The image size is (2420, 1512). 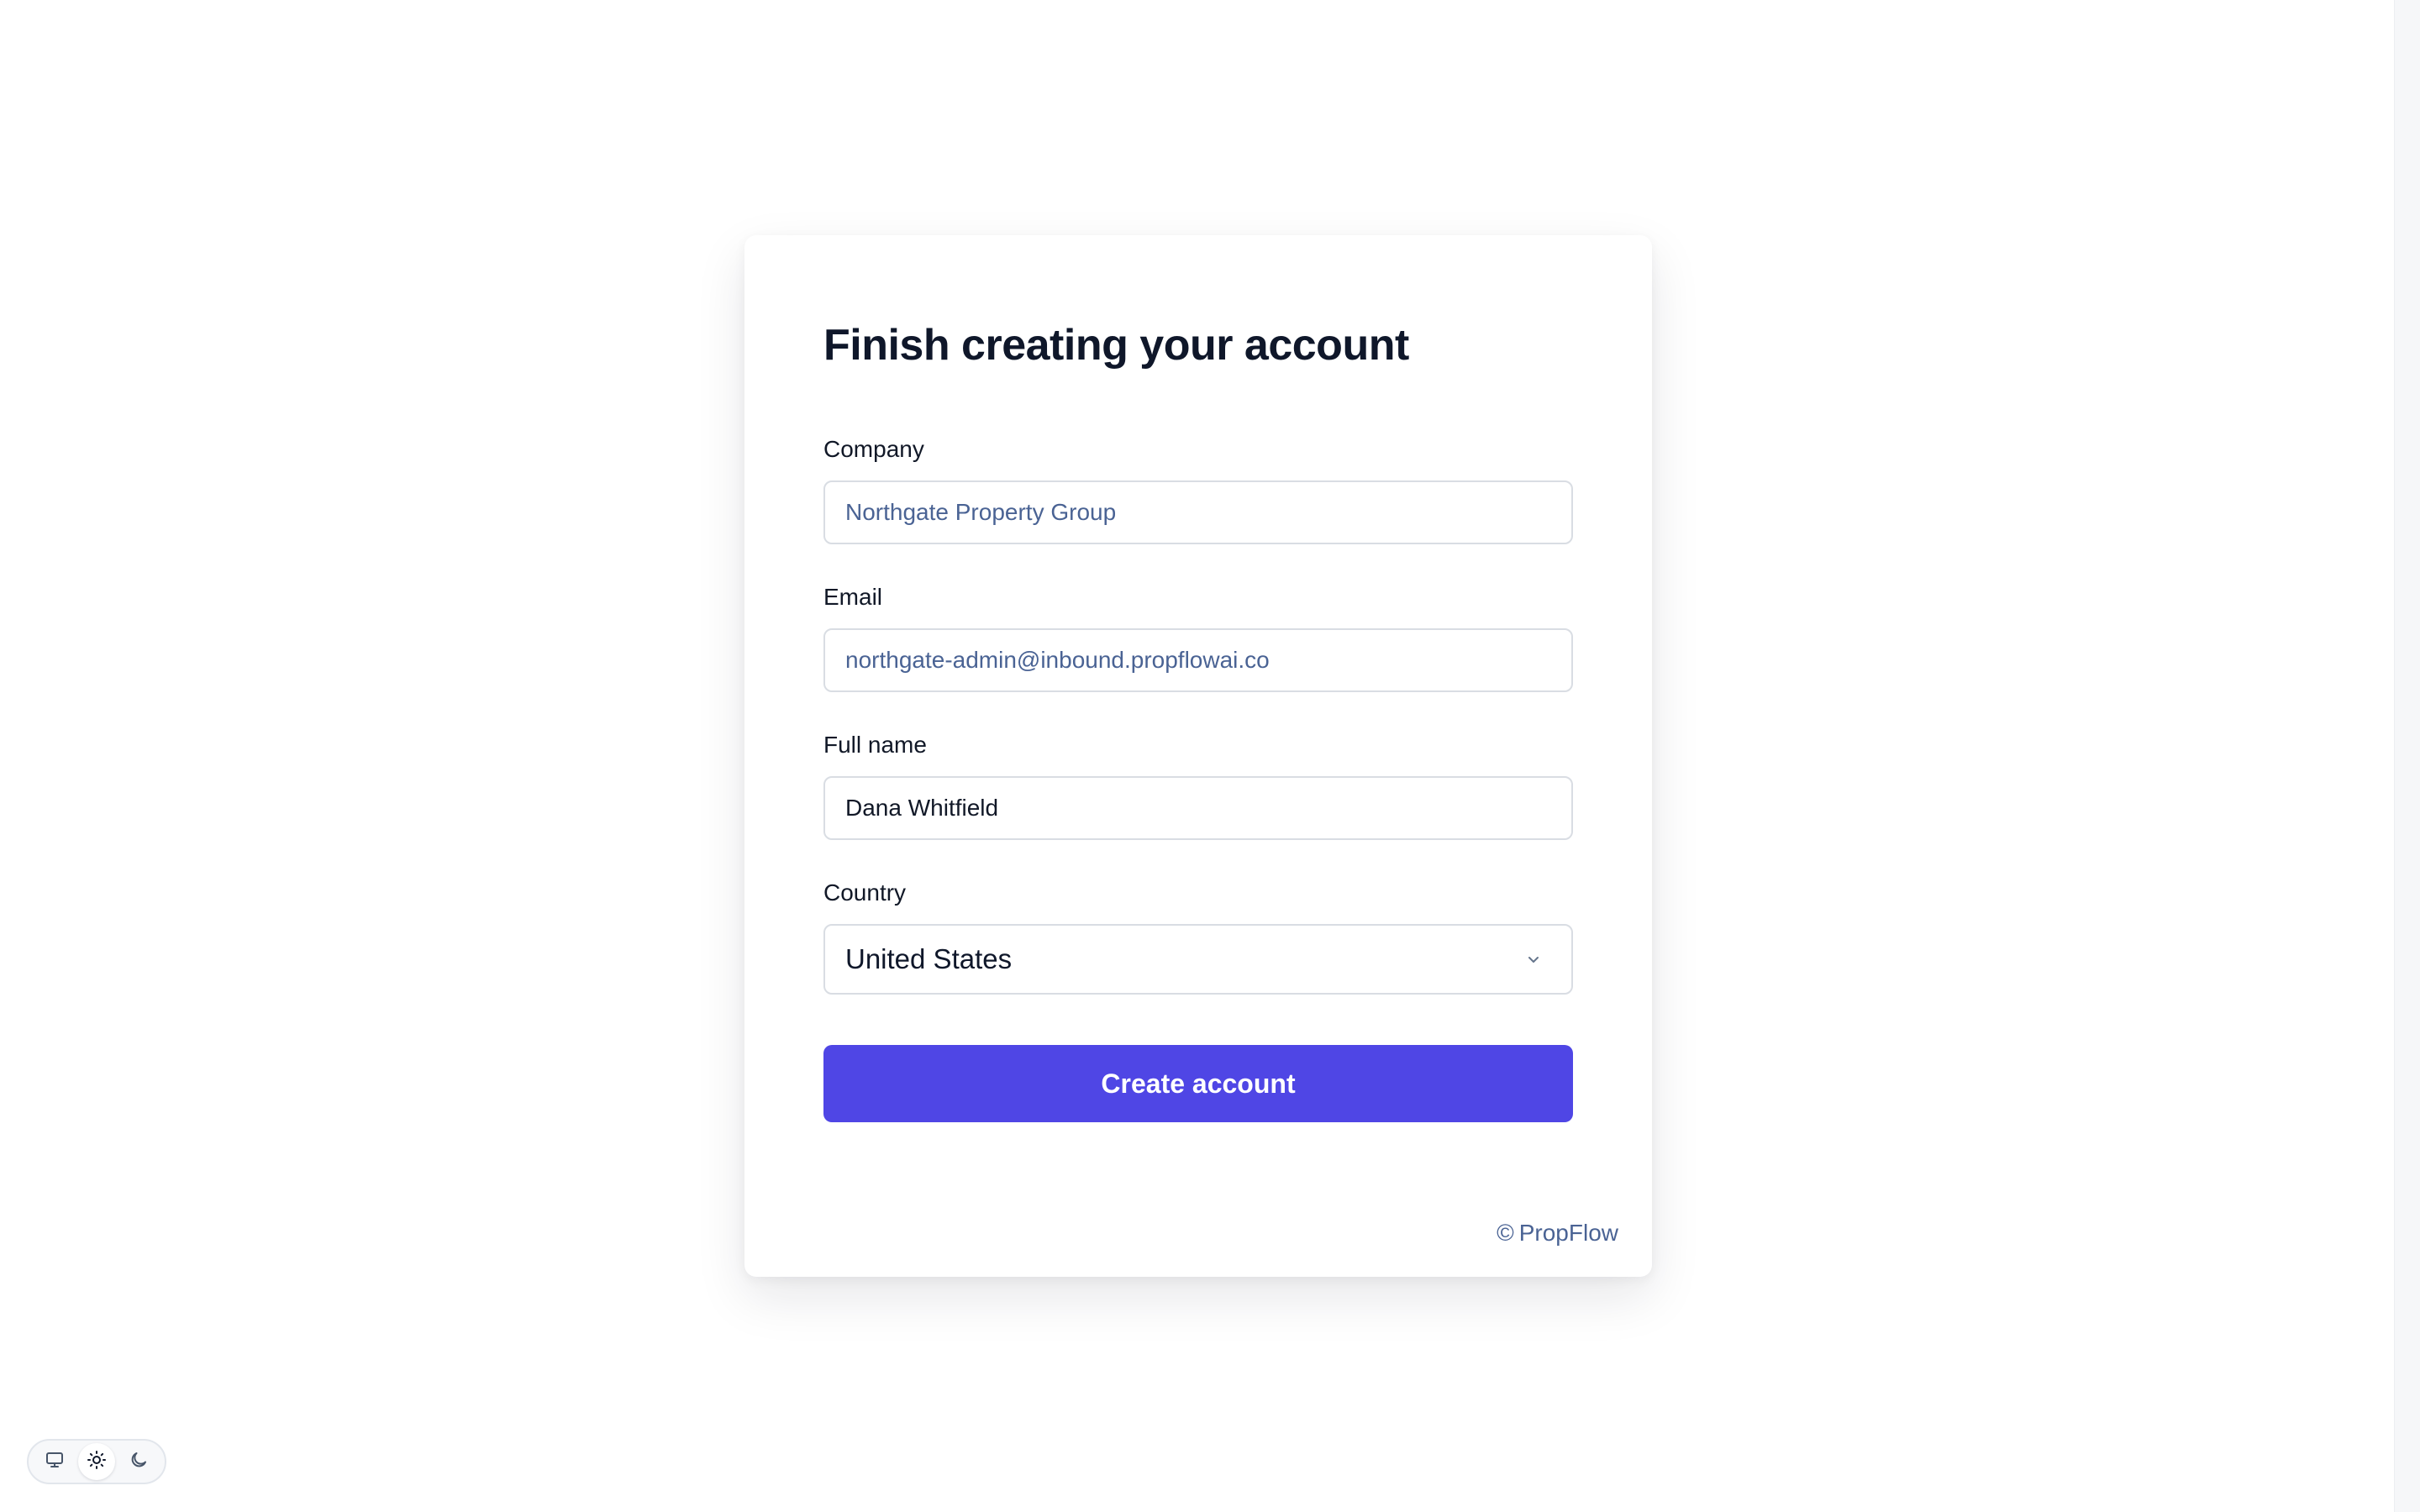 I want to click on footer-brand: PropFlow, so click(x=1568, y=1233).